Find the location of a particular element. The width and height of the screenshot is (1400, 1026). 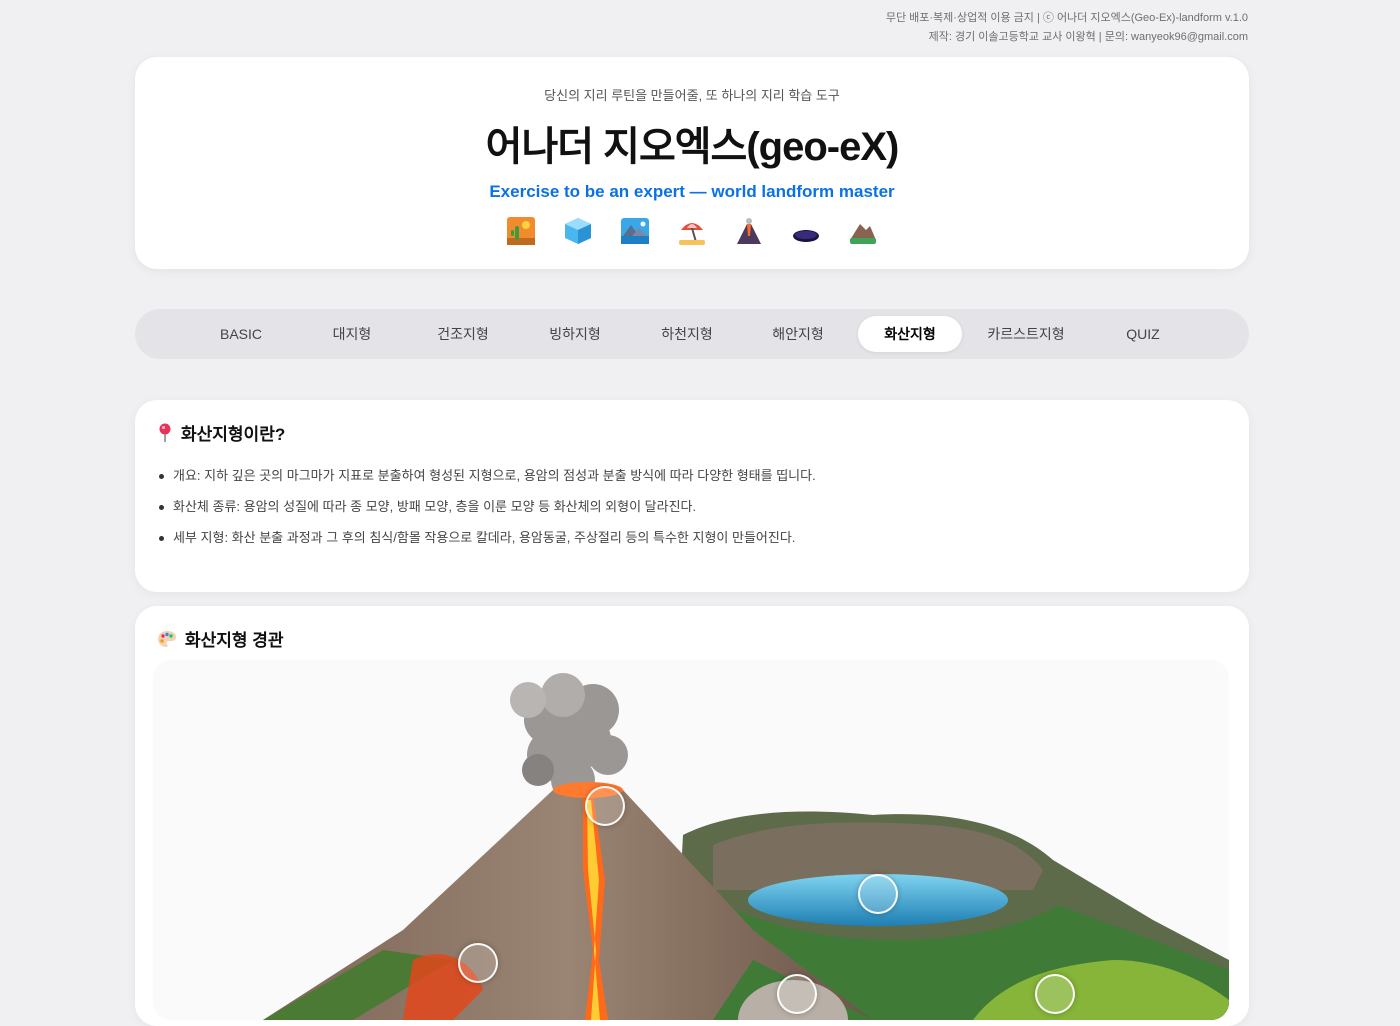

tab-arid-landform: 건조지형 is located at coordinates (463, 334).